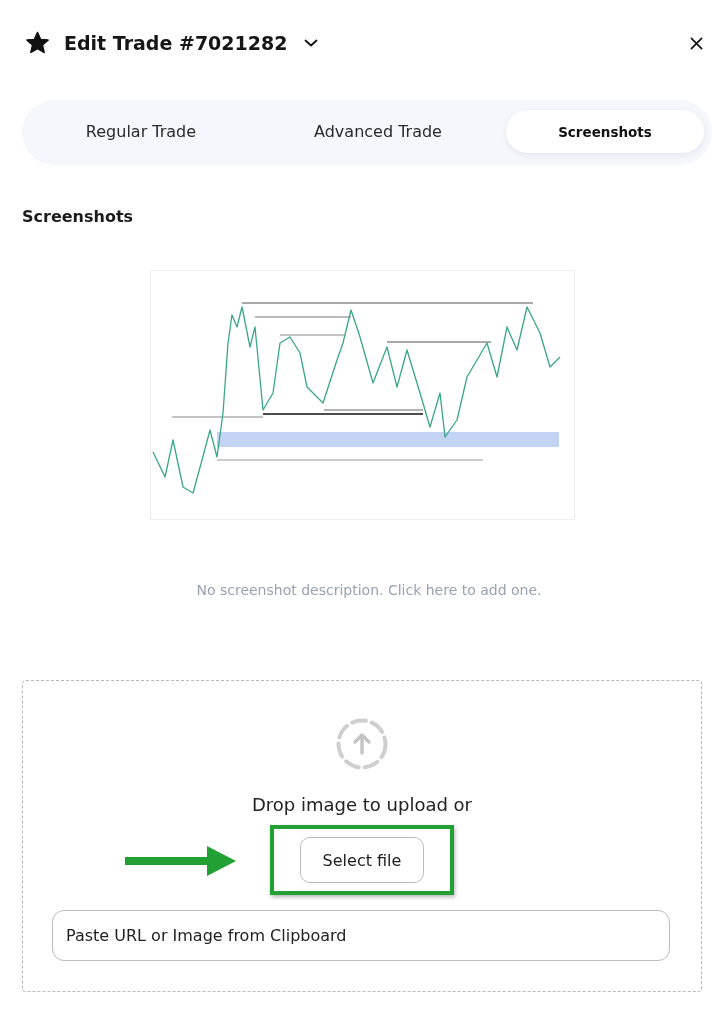  What do you see at coordinates (37, 43) in the screenshot?
I see `star-icon` at bounding box center [37, 43].